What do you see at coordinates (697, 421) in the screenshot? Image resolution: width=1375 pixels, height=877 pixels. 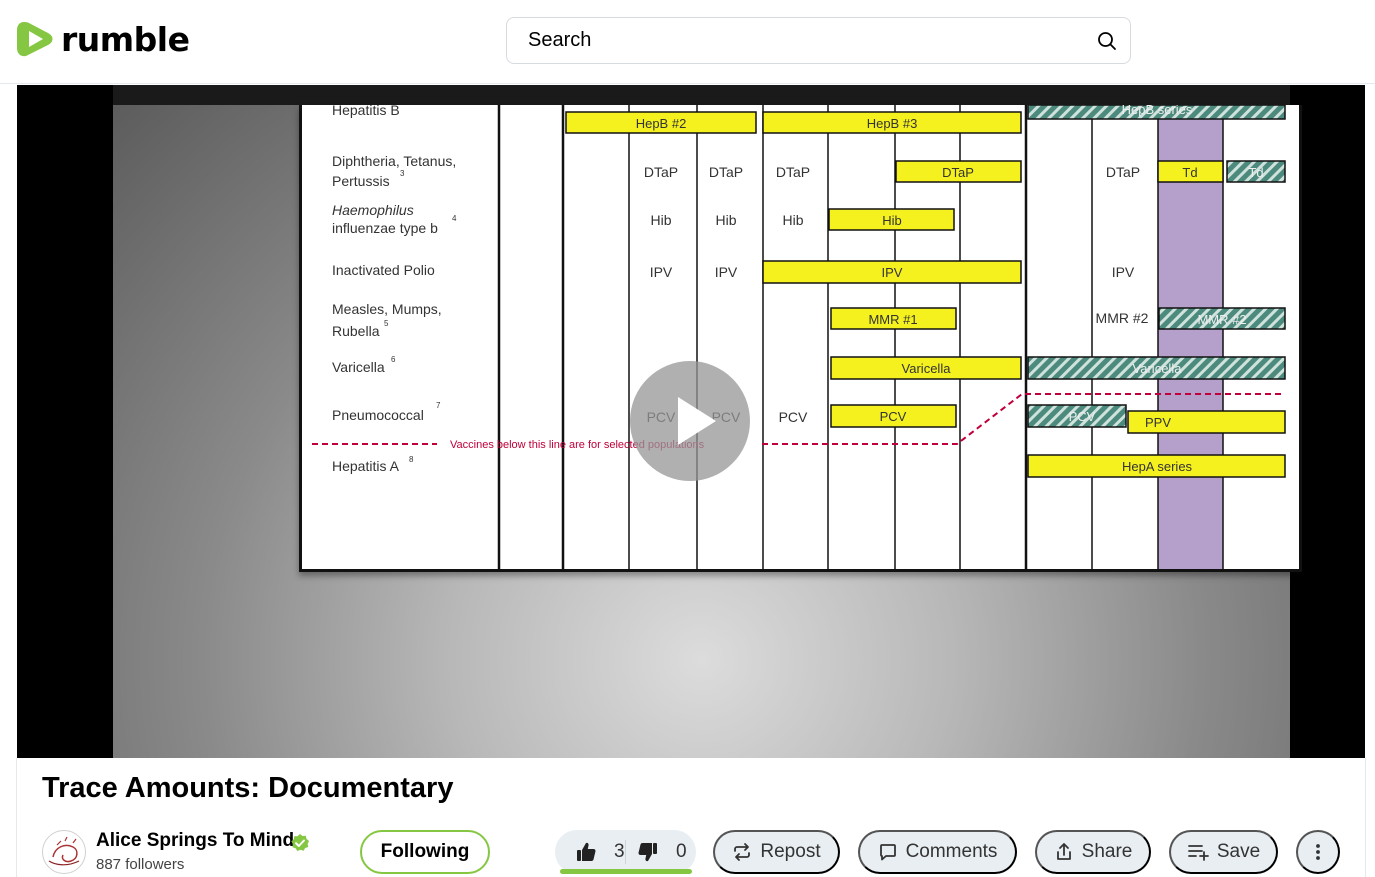 I see `play-icon` at bounding box center [697, 421].